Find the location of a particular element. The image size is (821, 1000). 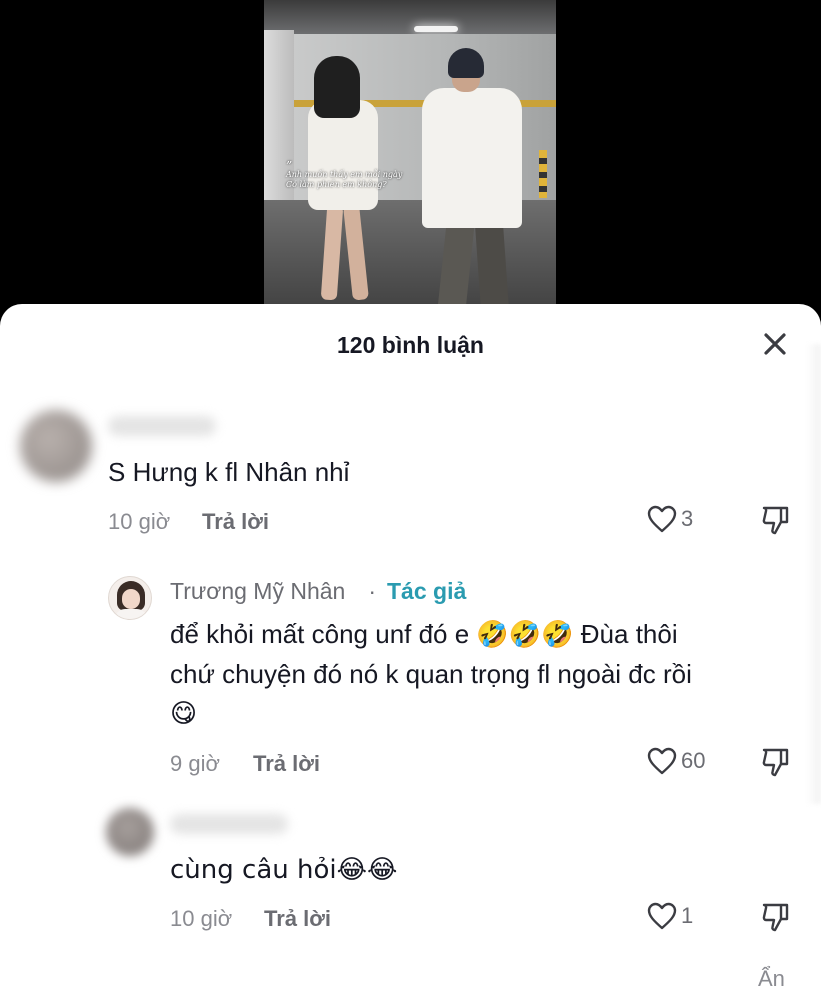

avatar-face is located at coordinates (131, 599).